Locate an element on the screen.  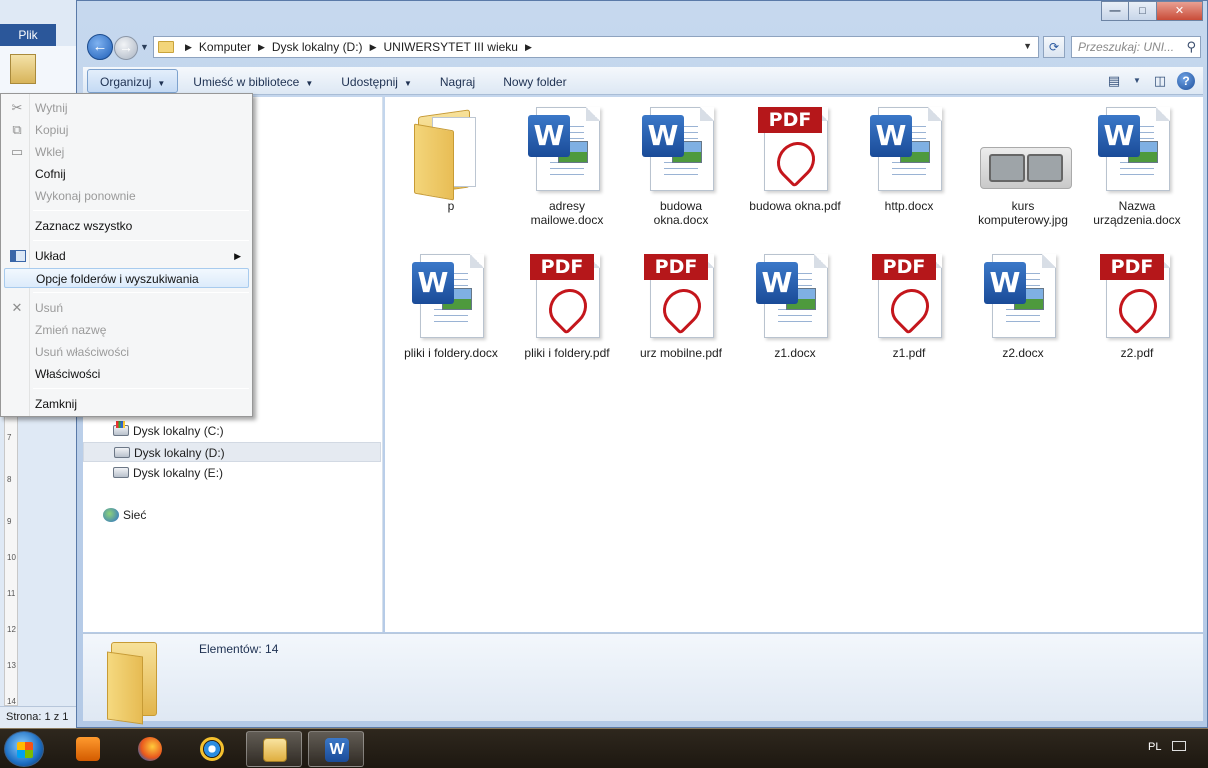
change-view-icon: ▤ is located at coordinates (1114, 81).